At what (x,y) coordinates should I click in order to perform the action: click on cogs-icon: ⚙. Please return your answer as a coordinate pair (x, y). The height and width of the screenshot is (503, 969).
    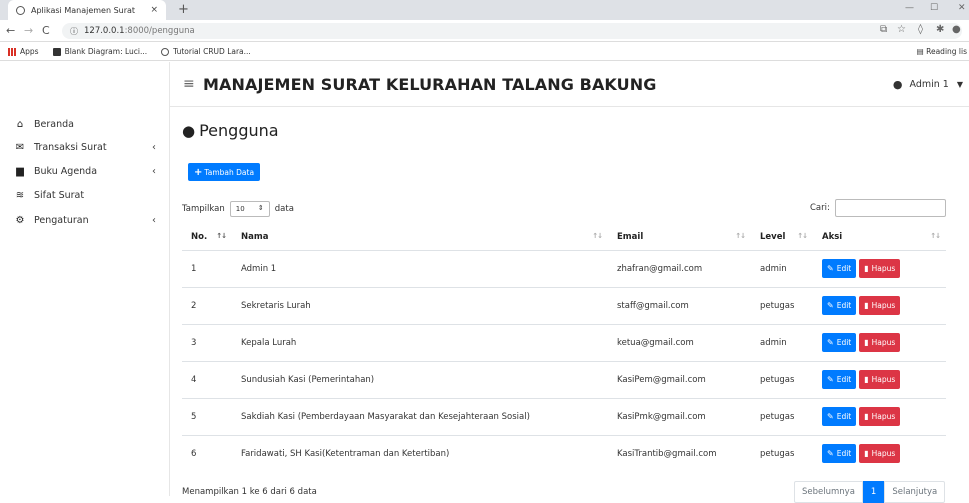
    Looking at the image, I should click on (20, 220).